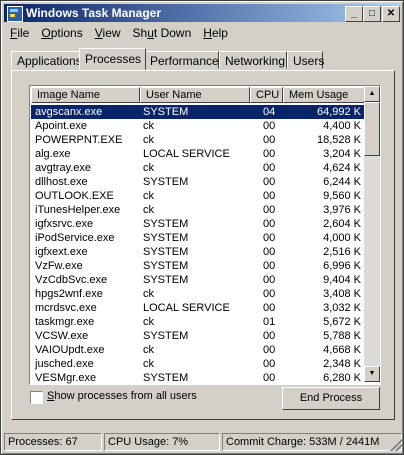  I want to click on table-row: iTunesHelper.exe ck 00 3,976 K, so click(198, 210).